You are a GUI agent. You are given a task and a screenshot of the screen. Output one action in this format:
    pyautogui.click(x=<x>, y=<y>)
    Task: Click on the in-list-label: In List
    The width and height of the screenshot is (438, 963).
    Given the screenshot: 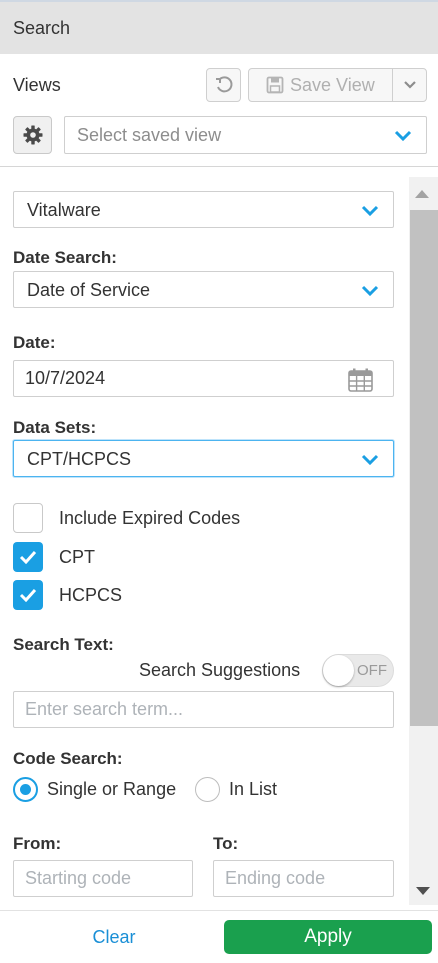 What is the action you would take?
    pyautogui.click(x=253, y=789)
    